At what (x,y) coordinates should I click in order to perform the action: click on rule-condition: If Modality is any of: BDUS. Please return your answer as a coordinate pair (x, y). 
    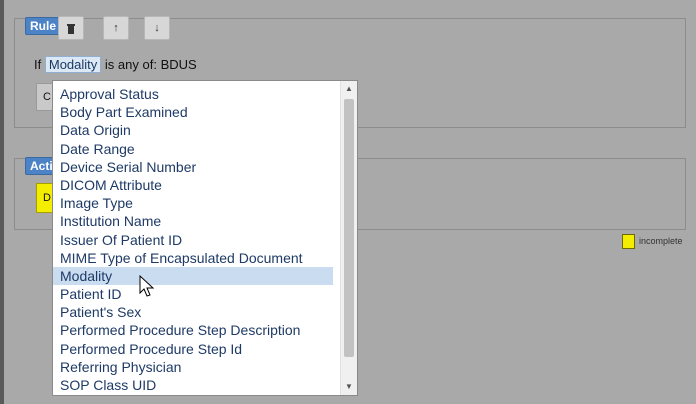
    Looking at the image, I should click on (115, 64).